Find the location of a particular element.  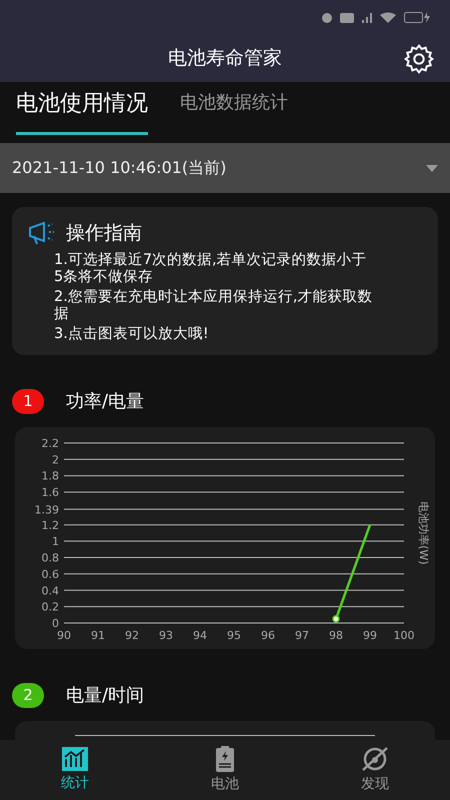

x-tick-label: 91 is located at coordinates (98, 635).